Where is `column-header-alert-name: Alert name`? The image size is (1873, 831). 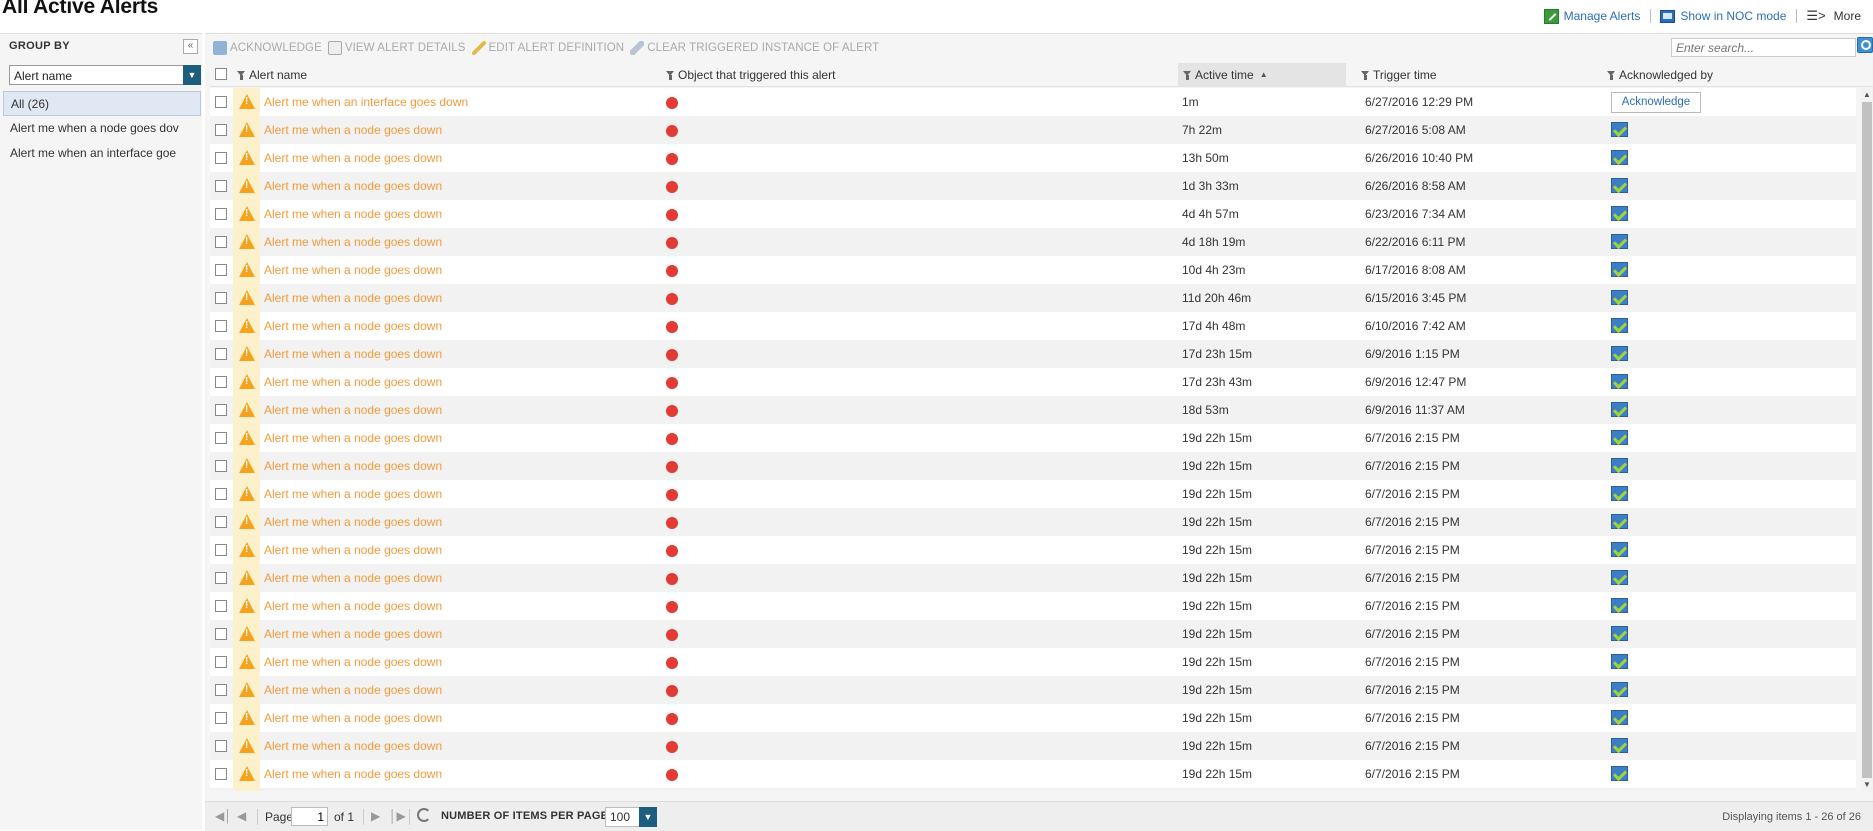
column-header-alert-name: Alert name is located at coordinates (412, 75).